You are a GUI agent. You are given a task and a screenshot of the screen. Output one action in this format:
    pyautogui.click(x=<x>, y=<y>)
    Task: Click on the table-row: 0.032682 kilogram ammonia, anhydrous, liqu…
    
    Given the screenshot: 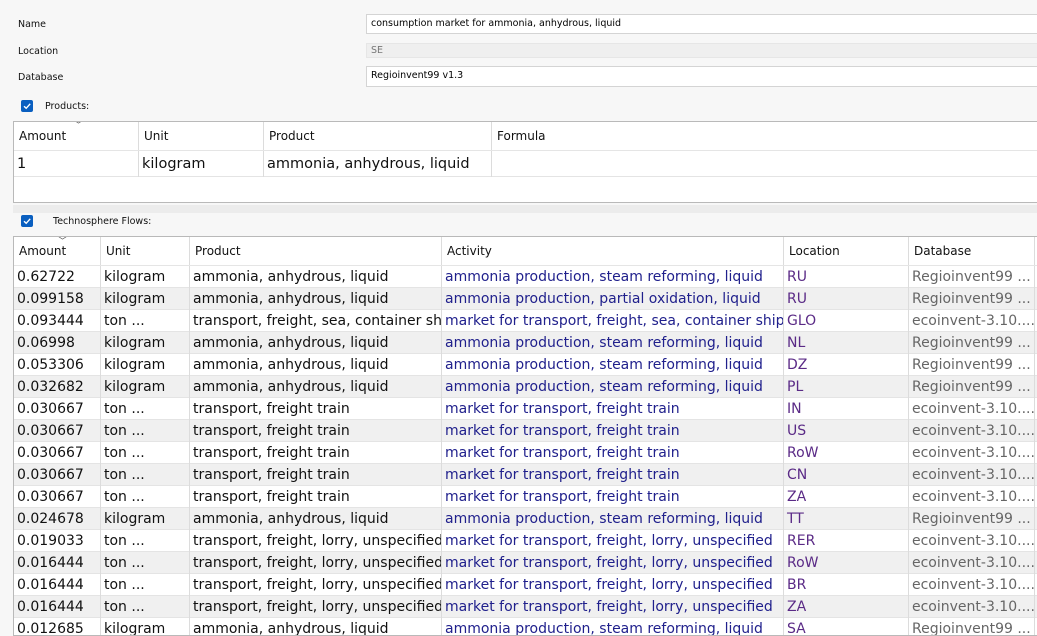 What is the action you would take?
    pyautogui.click(x=525, y=387)
    